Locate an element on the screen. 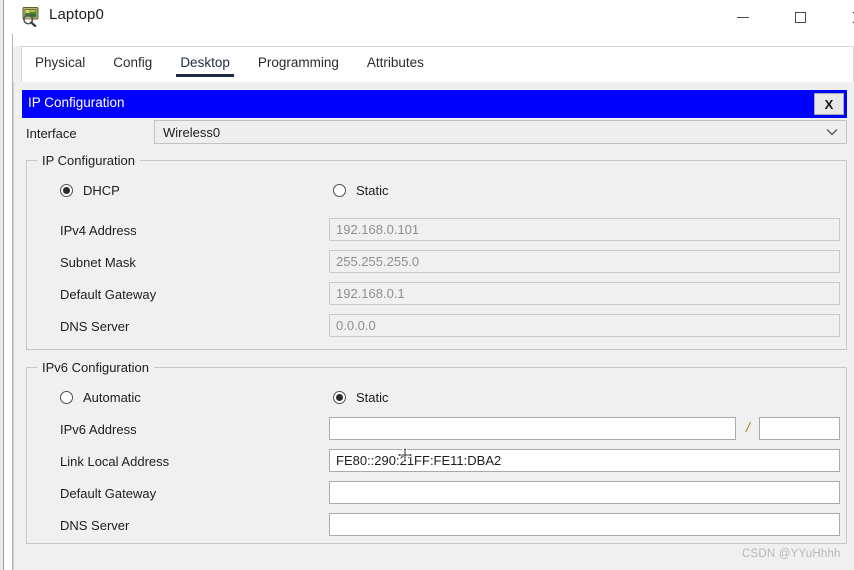 The image size is (854, 570). subnet-mask-label: Subnet Mask is located at coordinates (98, 262).